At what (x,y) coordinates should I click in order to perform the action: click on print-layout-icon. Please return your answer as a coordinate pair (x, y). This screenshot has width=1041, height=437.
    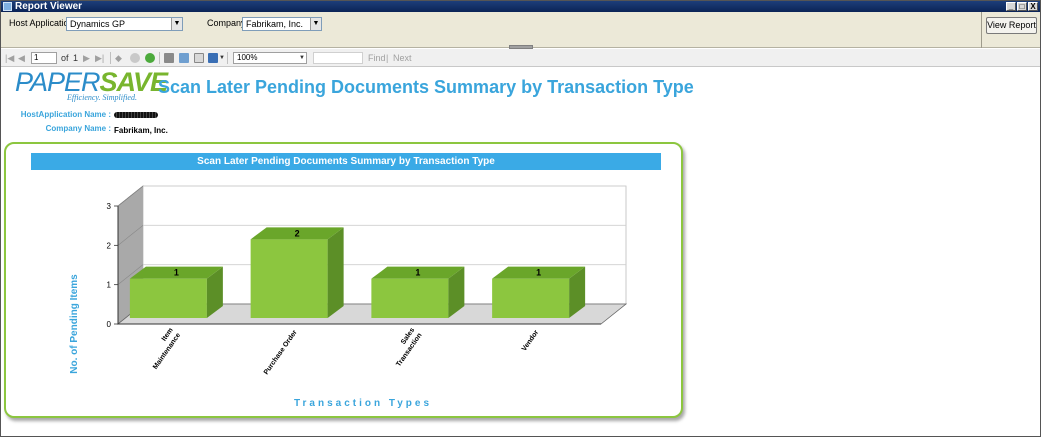
    Looking at the image, I should click on (184, 58).